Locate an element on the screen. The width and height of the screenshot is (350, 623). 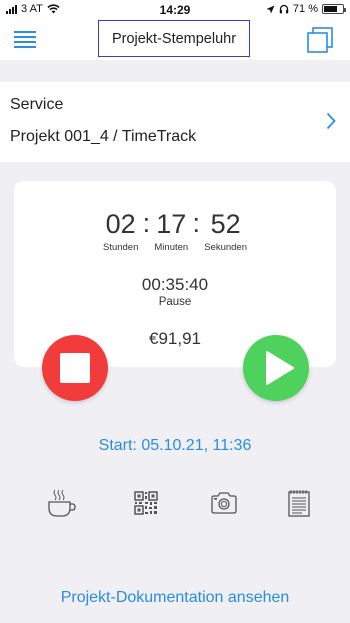
headphones-icon is located at coordinates (284, 9).